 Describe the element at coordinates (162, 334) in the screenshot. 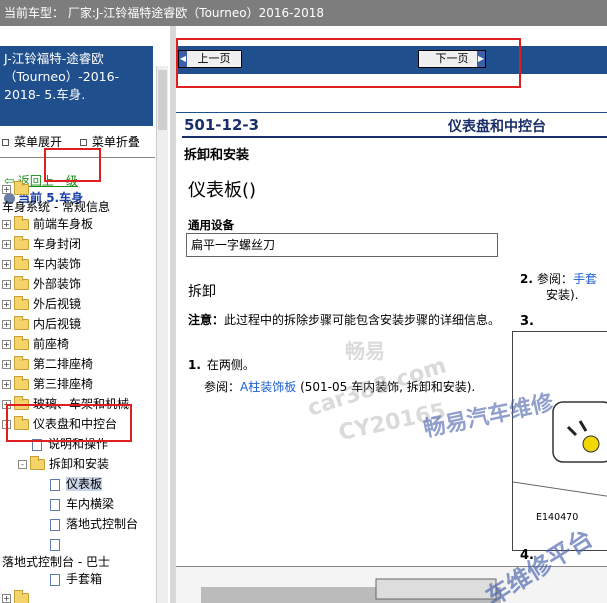

I see `left-scrollbar` at that location.